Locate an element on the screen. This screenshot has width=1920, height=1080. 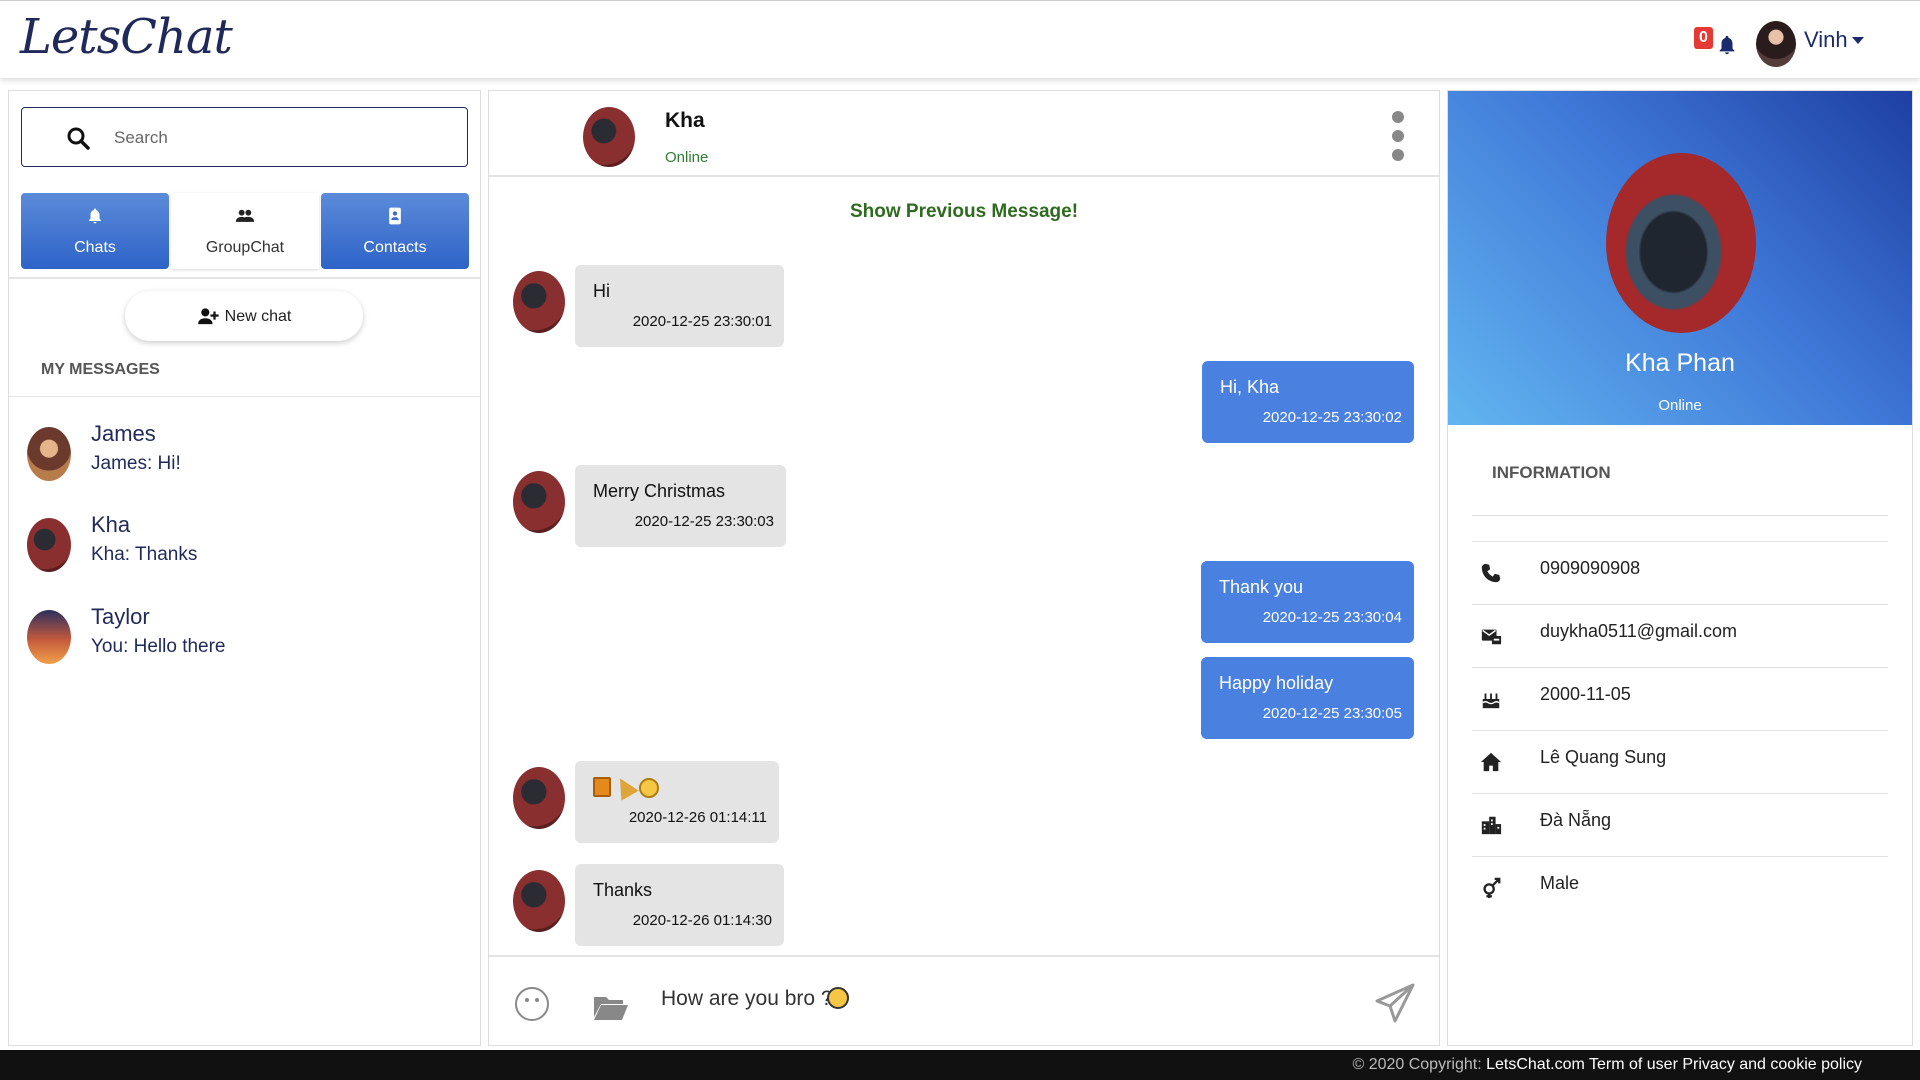
message-text: Thanks is located at coordinates (623, 890).